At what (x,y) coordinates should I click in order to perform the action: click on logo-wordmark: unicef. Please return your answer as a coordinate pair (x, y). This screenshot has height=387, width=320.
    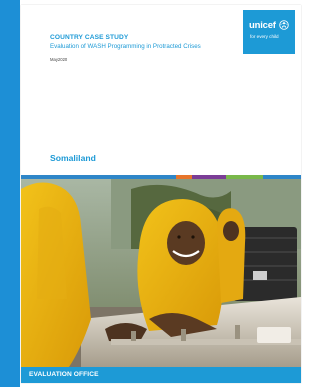
    Looking at the image, I should click on (262, 25).